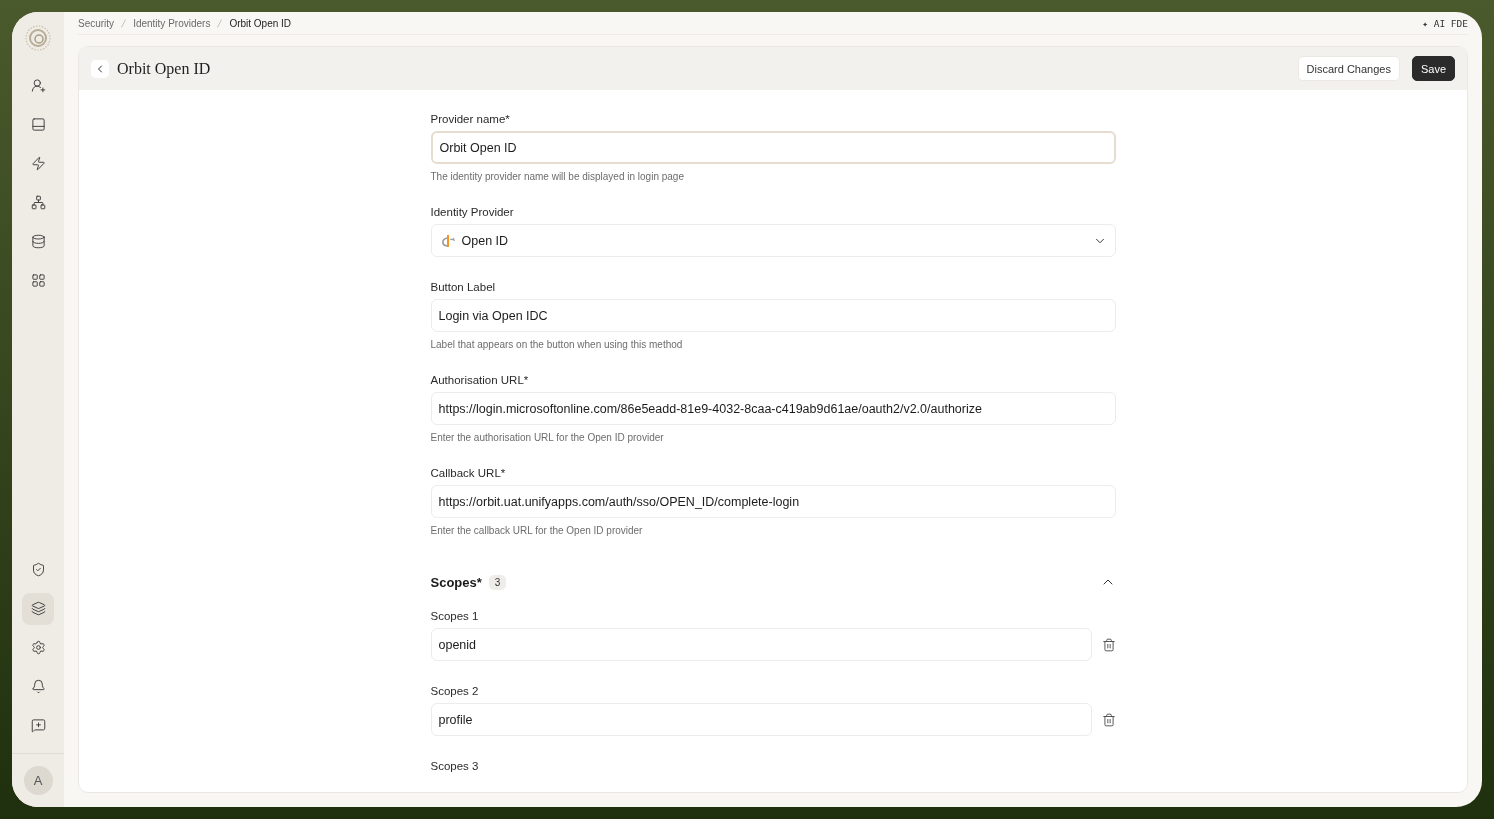 The image size is (1494, 819). Describe the element at coordinates (38, 780) in the screenshot. I see `user-avatar: A` at that location.